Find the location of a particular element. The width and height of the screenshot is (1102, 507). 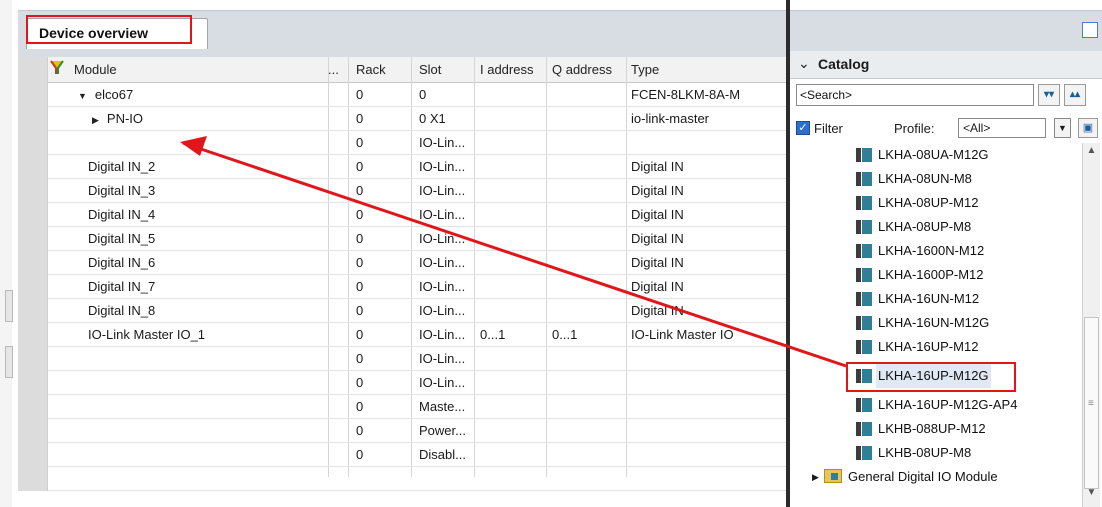

table-row: Digital IN_6 0 IO-Lin... Digital IN is located at coordinates (402, 263).